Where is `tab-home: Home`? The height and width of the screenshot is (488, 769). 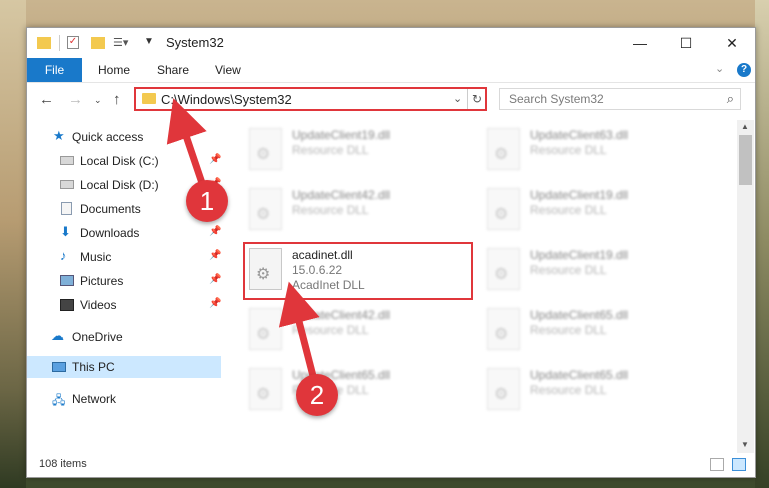
tab-home: Home is located at coordinates (114, 70).